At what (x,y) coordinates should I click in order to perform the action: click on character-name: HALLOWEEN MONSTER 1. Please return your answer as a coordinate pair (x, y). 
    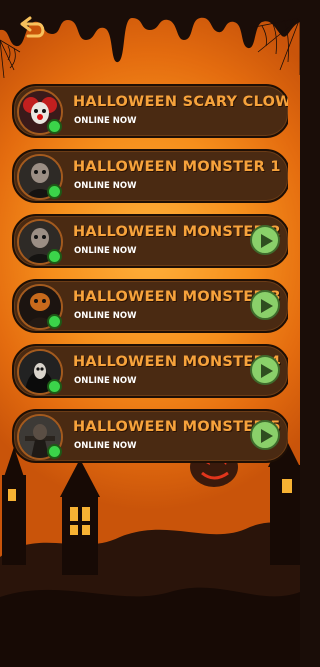
    Looking at the image, I should click on (177, 167).